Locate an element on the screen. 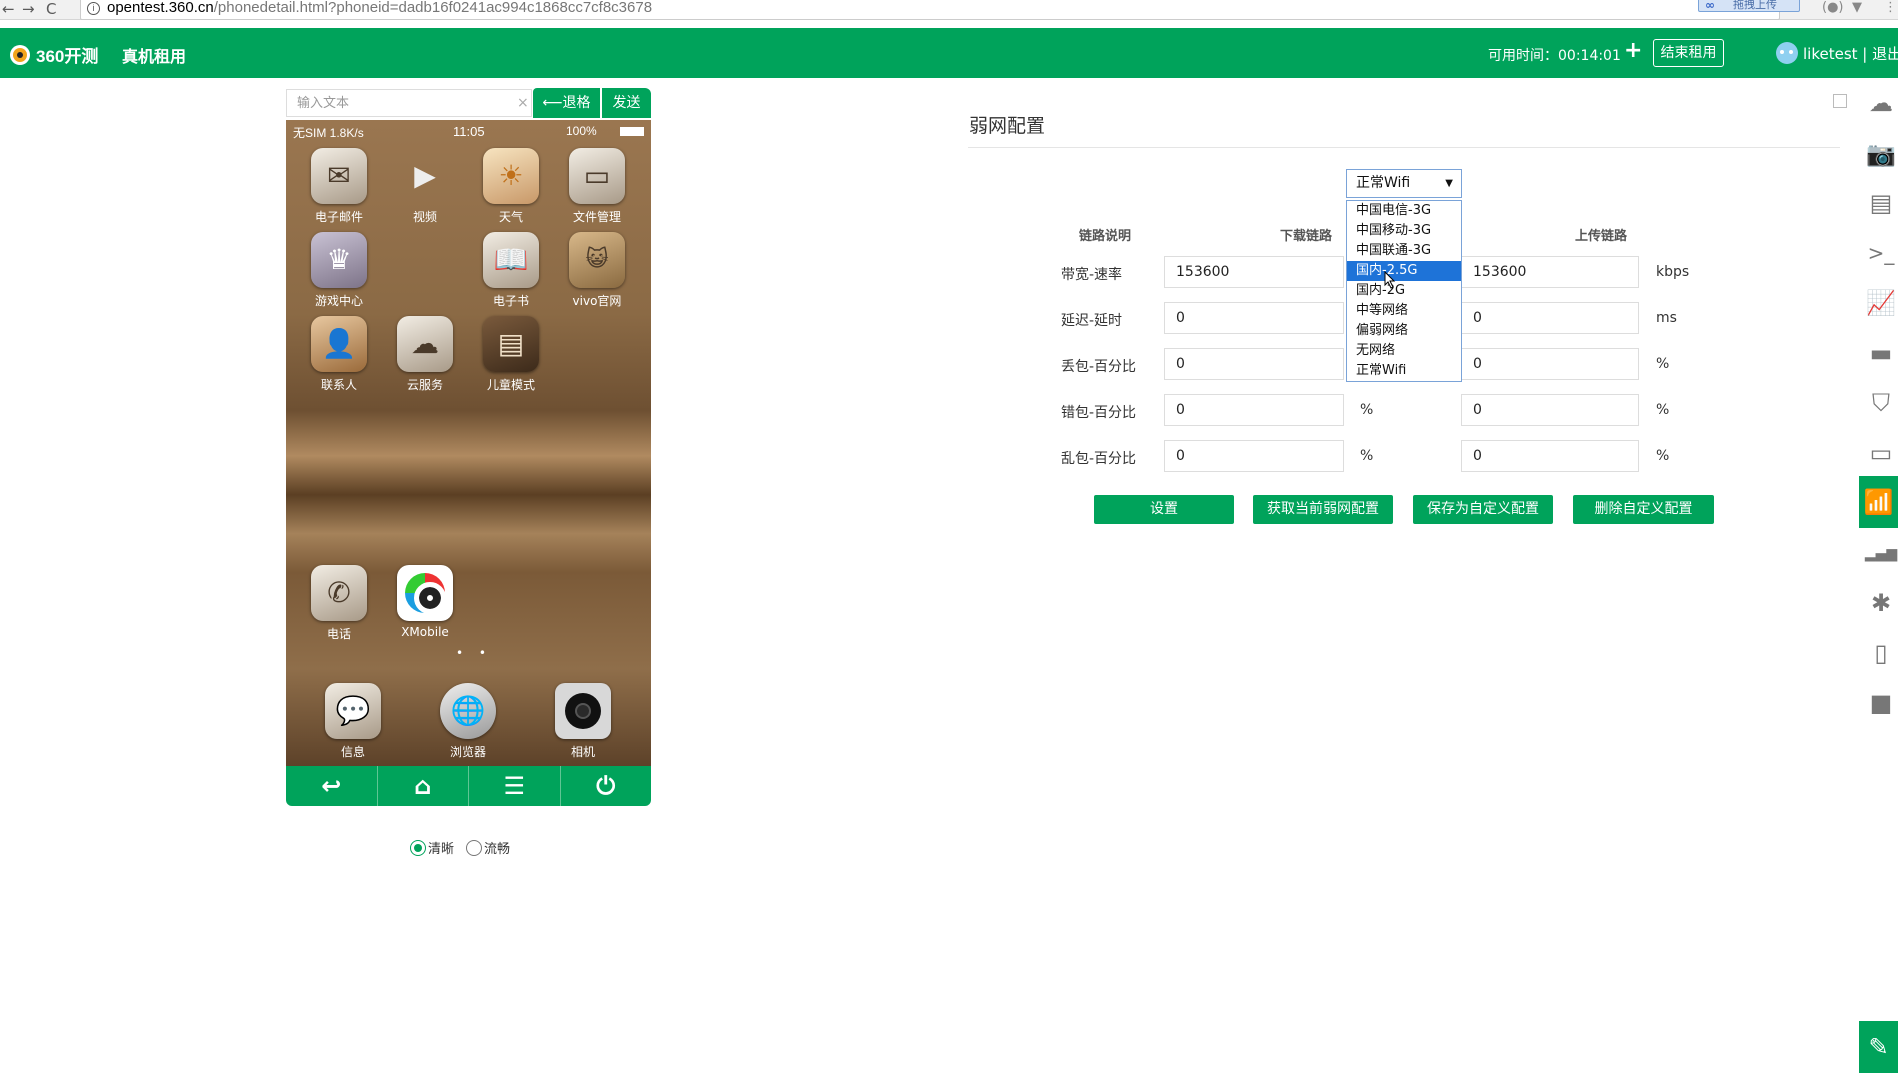  app-label: XMobile is located at coordinates (425, 632).